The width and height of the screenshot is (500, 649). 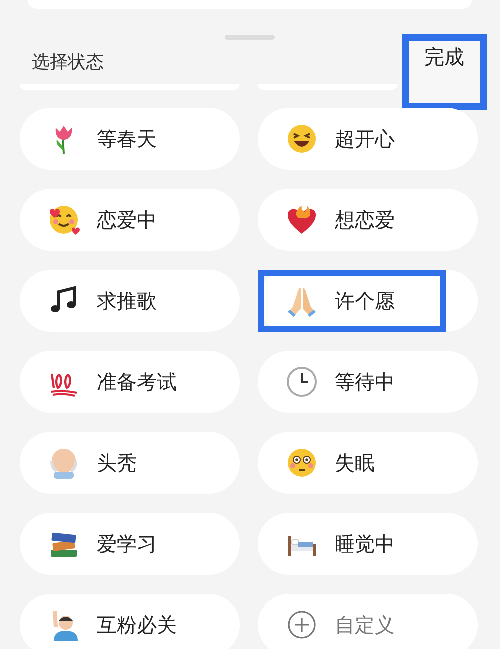 What do you see at coordinates (130, 220) in the screenshot?
I see `status-option: 恋爱中` at bounding box center [130, 220].